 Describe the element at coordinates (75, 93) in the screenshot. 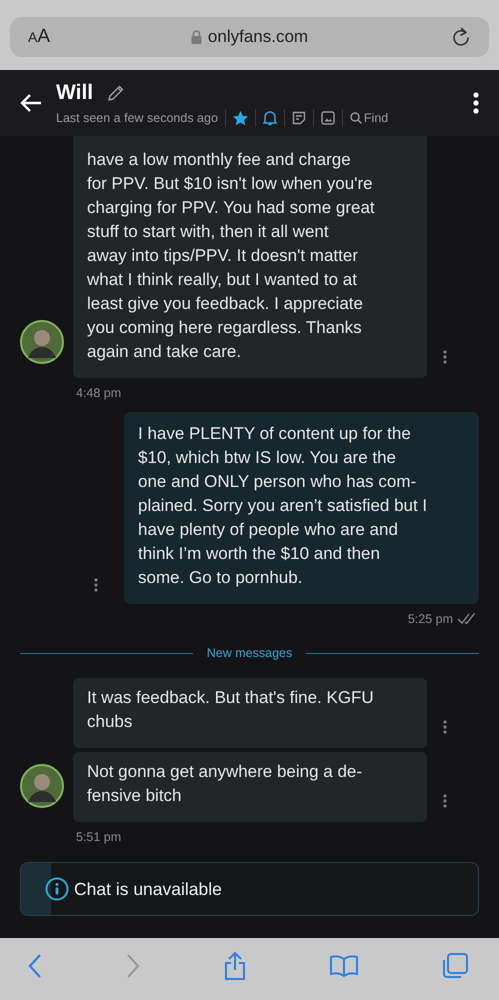

I see `contact-name: Will` at that location.